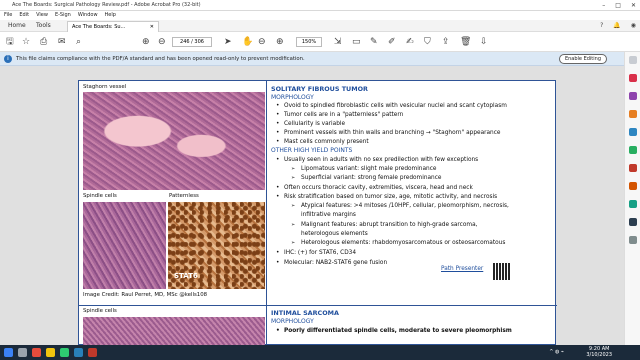  I want to click on more-tools-icon, so click(633, 240).